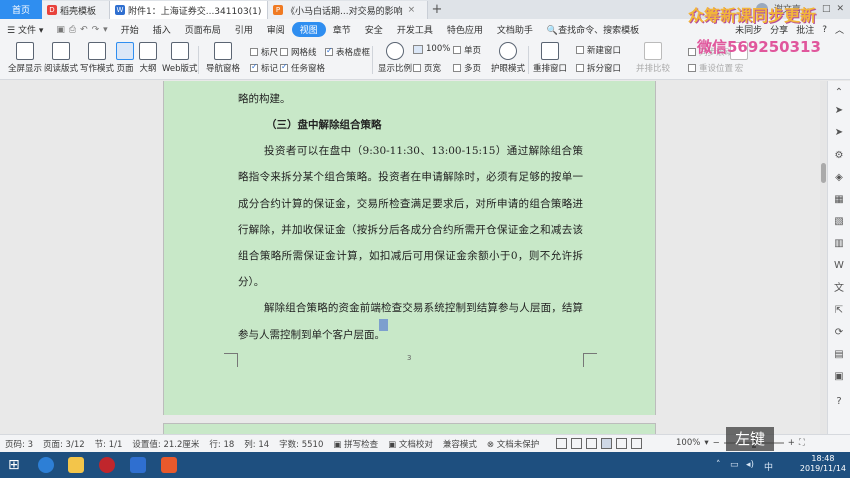 This screenshot has height=478, width=850. What do you see at coordinates (839, 200) in the screenshot?
I see `table-icon: ▦` at bounding box center [839, 200].